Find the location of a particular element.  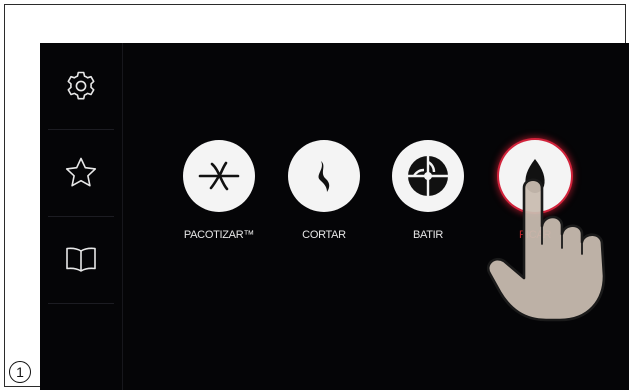

step-number-badge: 1 is located at coordinates (20, 372).